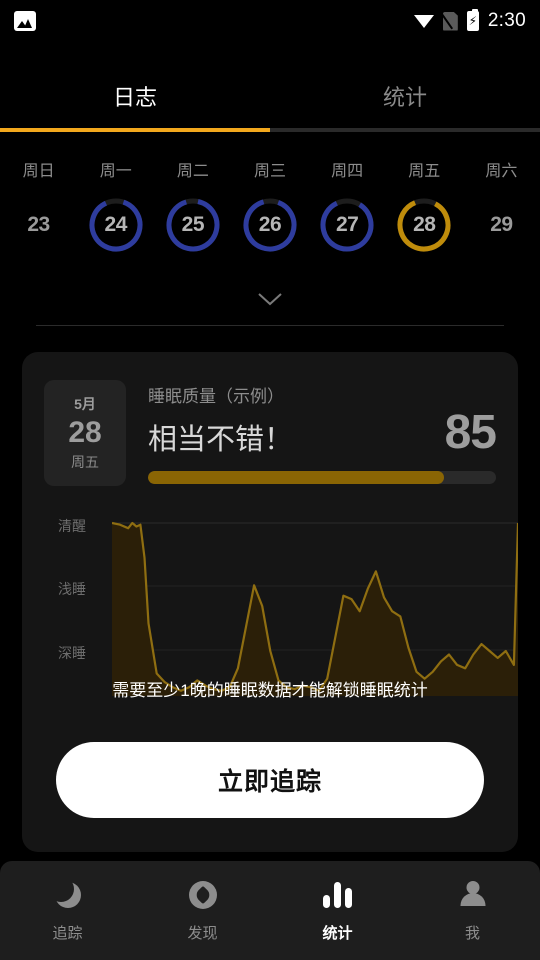  Describe the element at coordinates (405, 96) in the screenshot. I see `tab-stats: 统计` at that location.